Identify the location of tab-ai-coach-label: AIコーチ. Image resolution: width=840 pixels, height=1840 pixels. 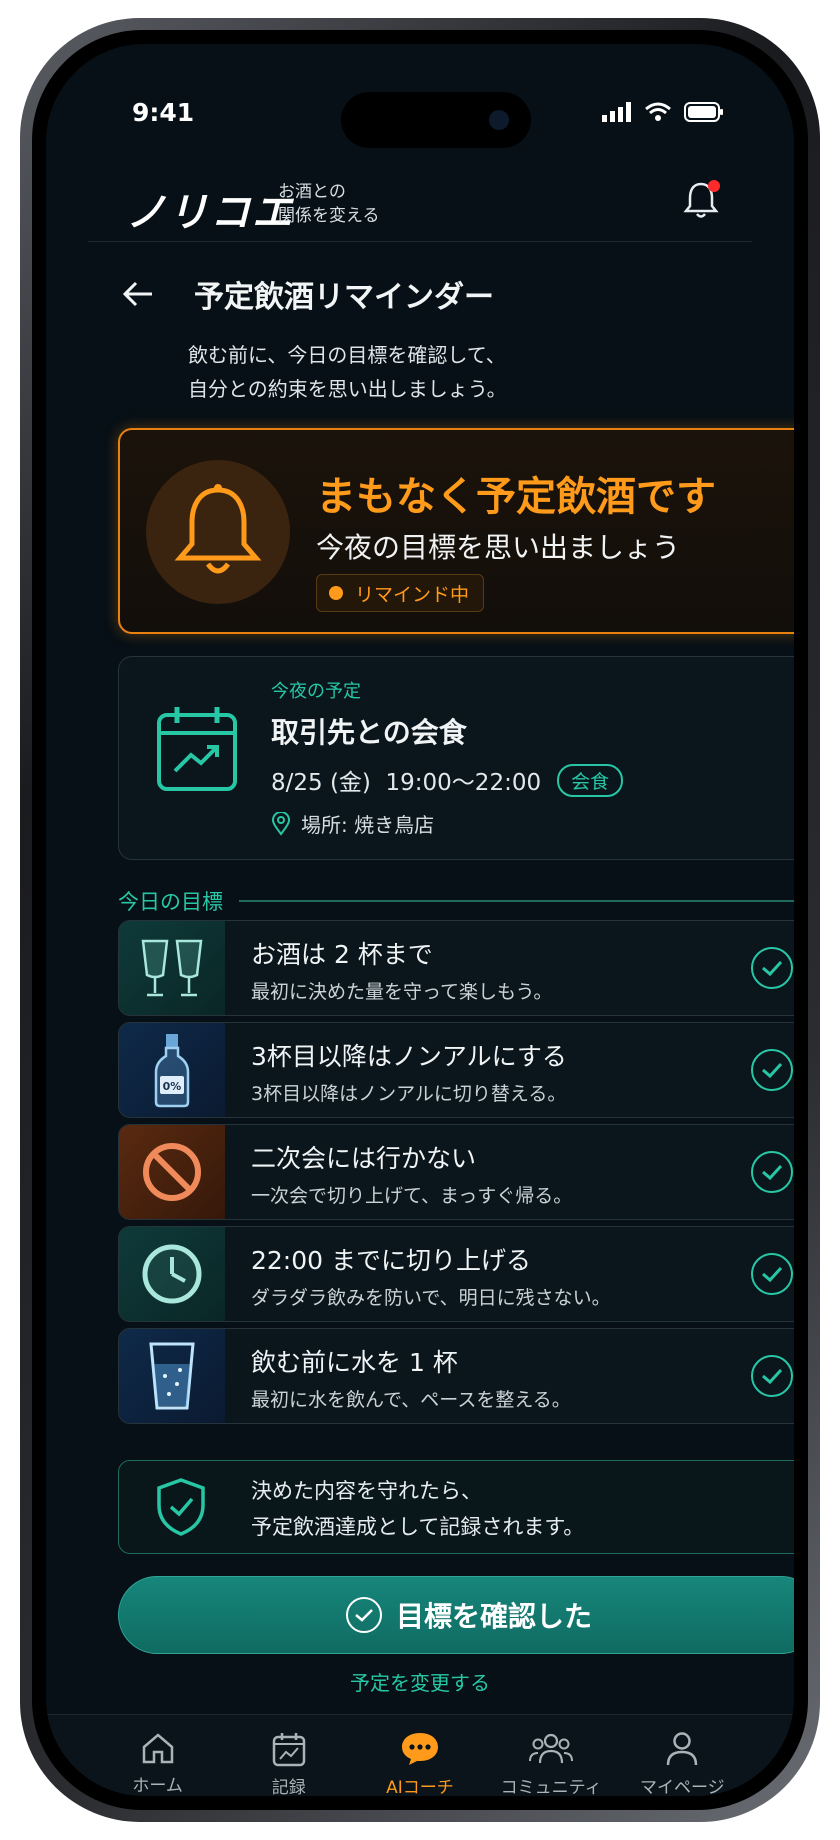
(420, 1787).